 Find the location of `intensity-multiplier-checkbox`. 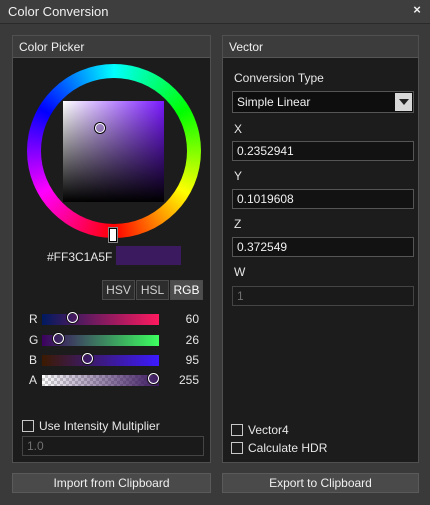

intensity-multiplier-checkbox is located at coordinates (28, 426).